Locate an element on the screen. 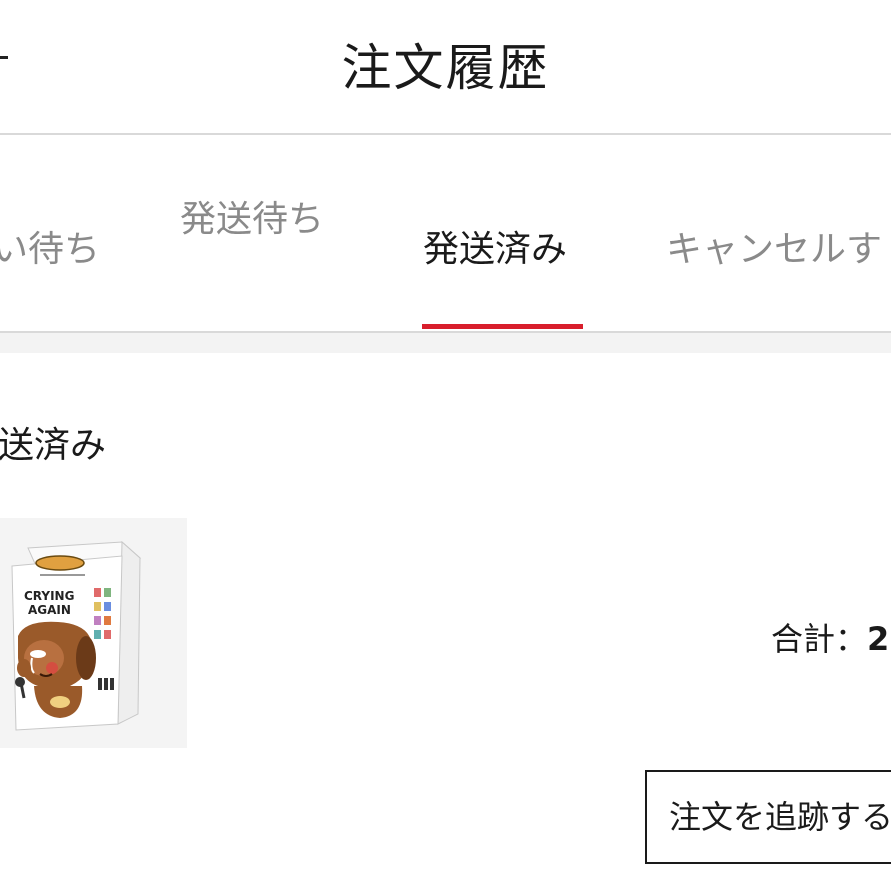 Image resolution: width=891 pixels, height=891 pixels. order-total: 合計：2 is located at coordinates (830, 637).